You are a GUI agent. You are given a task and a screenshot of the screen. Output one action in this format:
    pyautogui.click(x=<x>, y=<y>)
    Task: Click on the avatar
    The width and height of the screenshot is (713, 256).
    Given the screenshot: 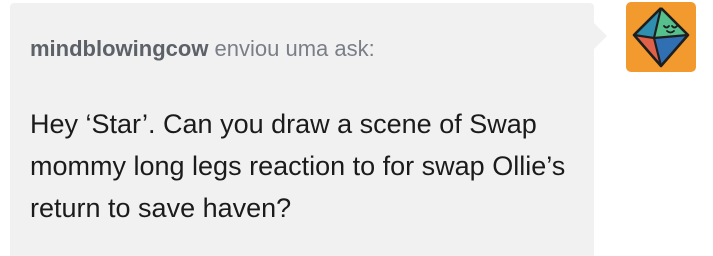 What is the action you would take?
    pyautogui.click(x=661, y=37)
    